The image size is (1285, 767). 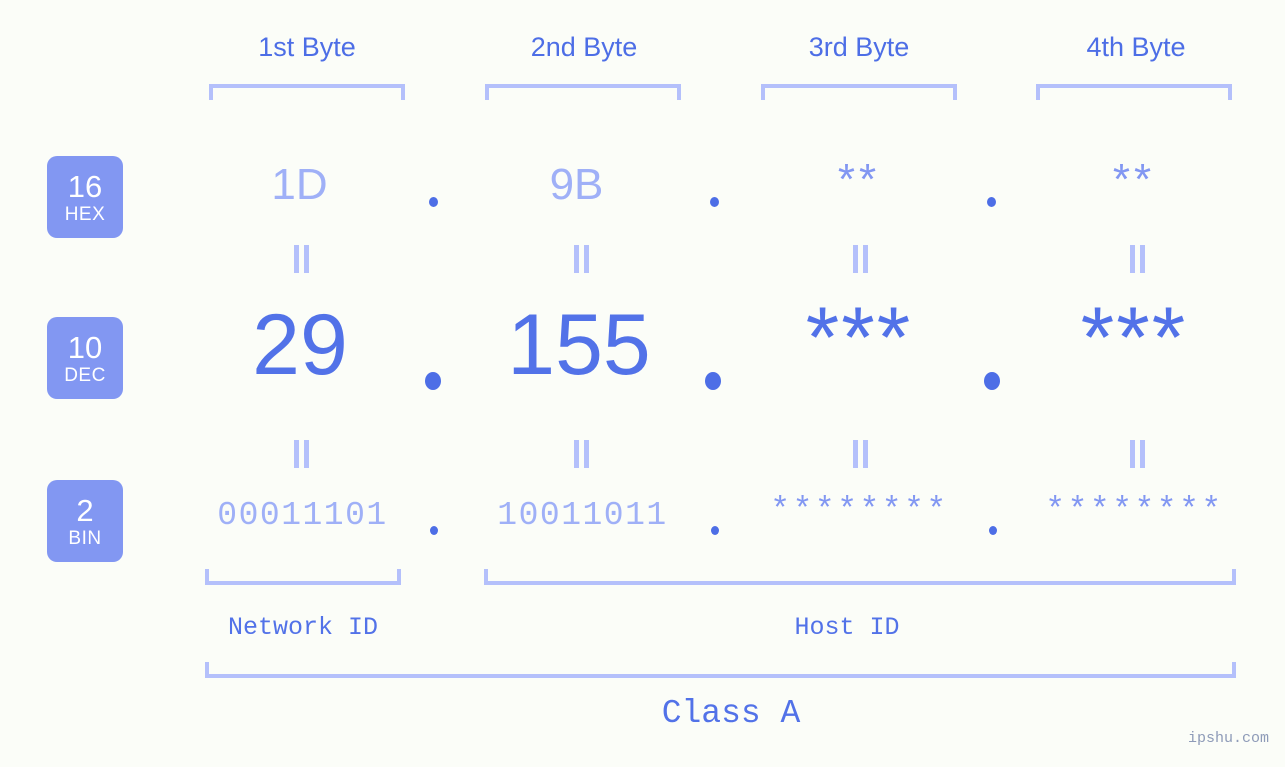 I want to click on bin-byte-3: ********, so click(x=859, y=510).